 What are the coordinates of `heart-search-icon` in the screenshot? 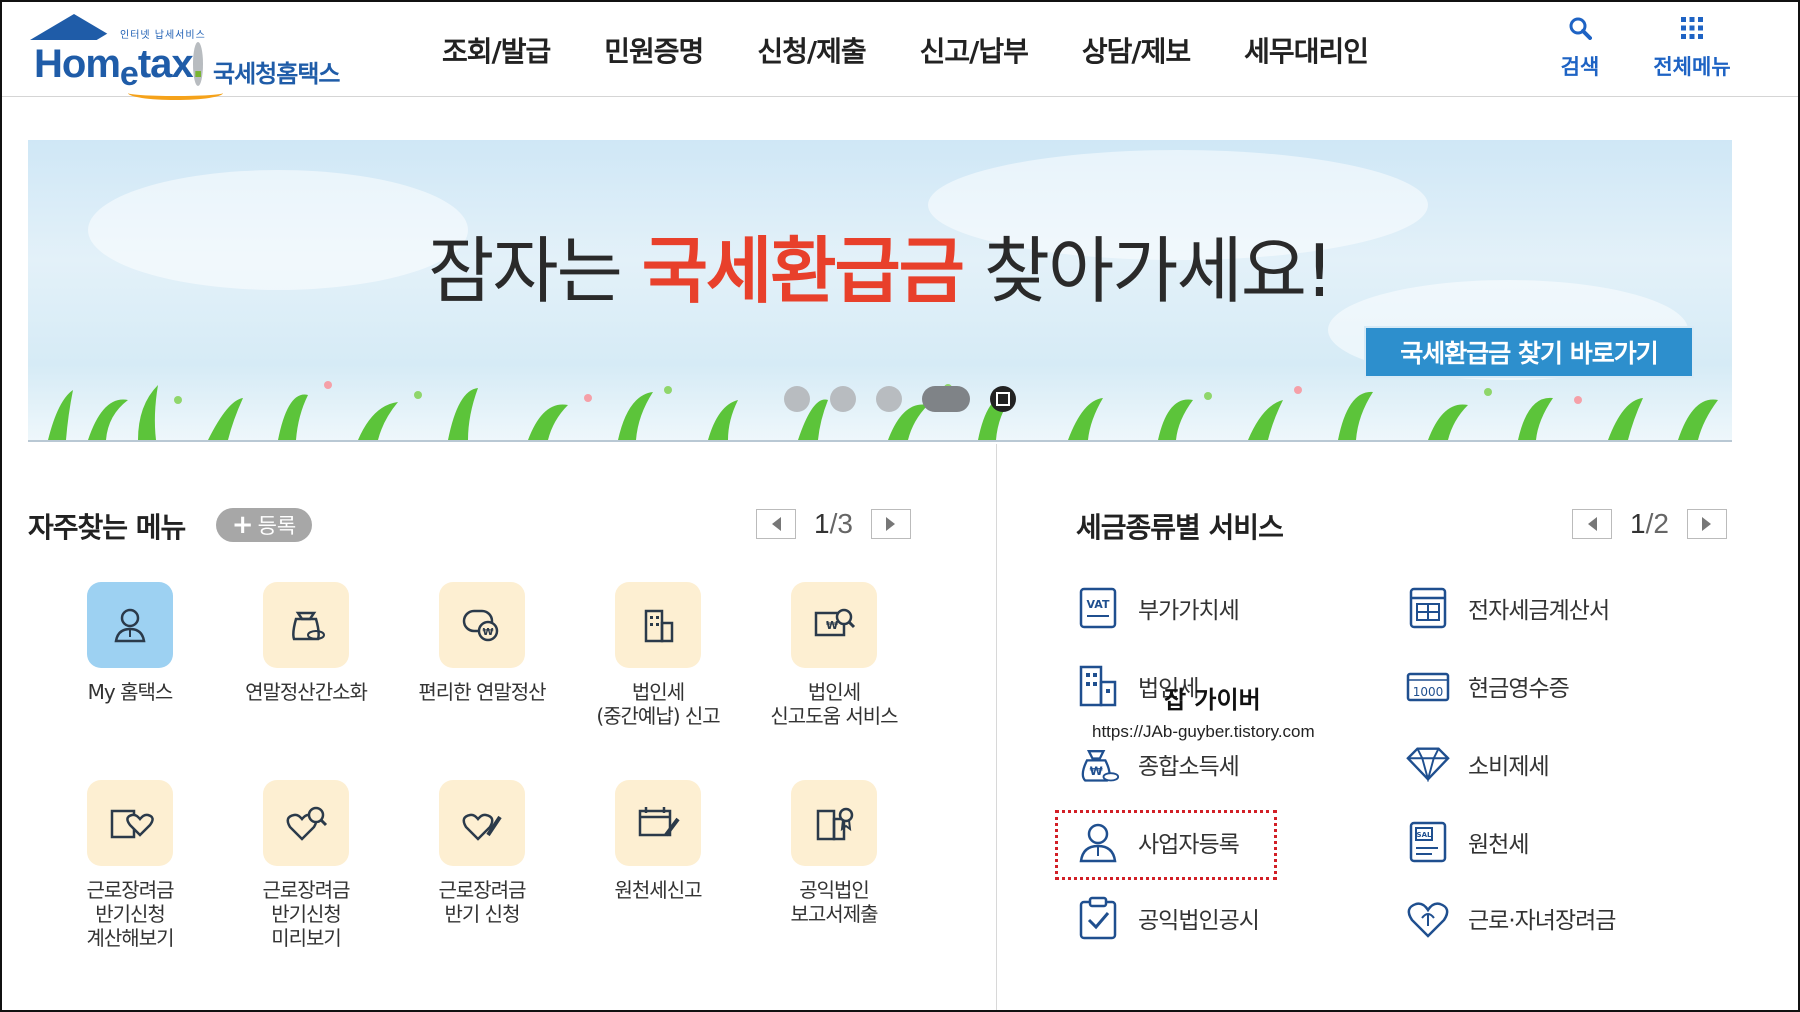 It's located at (306, 823).